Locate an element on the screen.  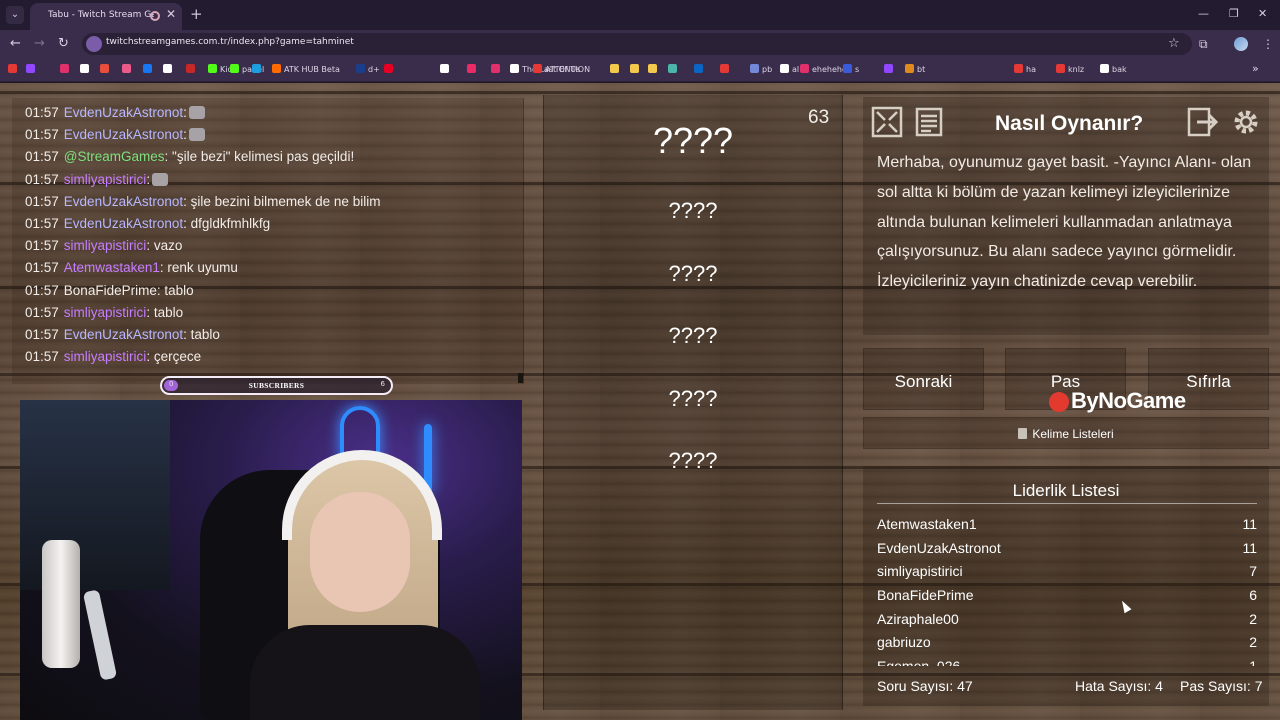
bookmark-item: knlz is located at coordinates (1070, 69).